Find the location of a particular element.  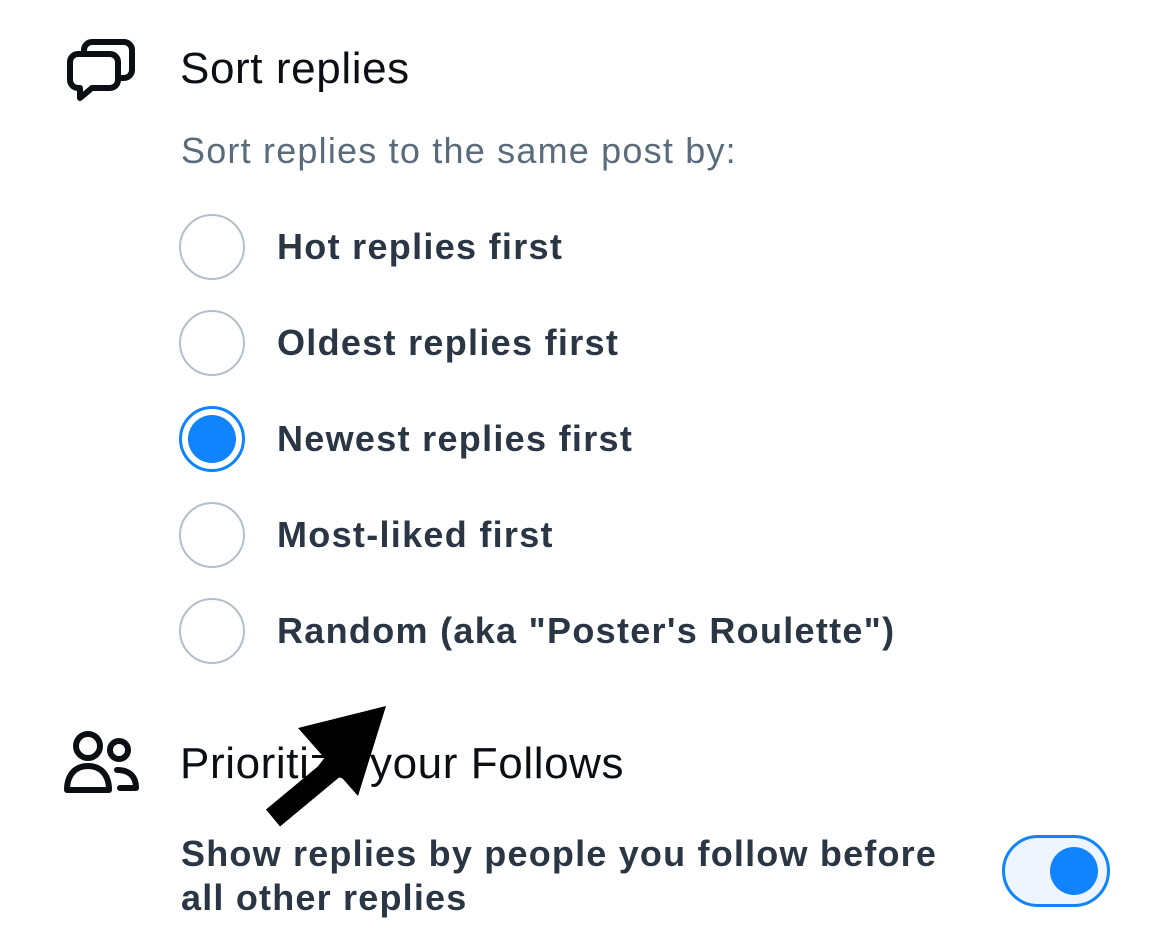

arrow-icon is located at coordinates (325, 766).